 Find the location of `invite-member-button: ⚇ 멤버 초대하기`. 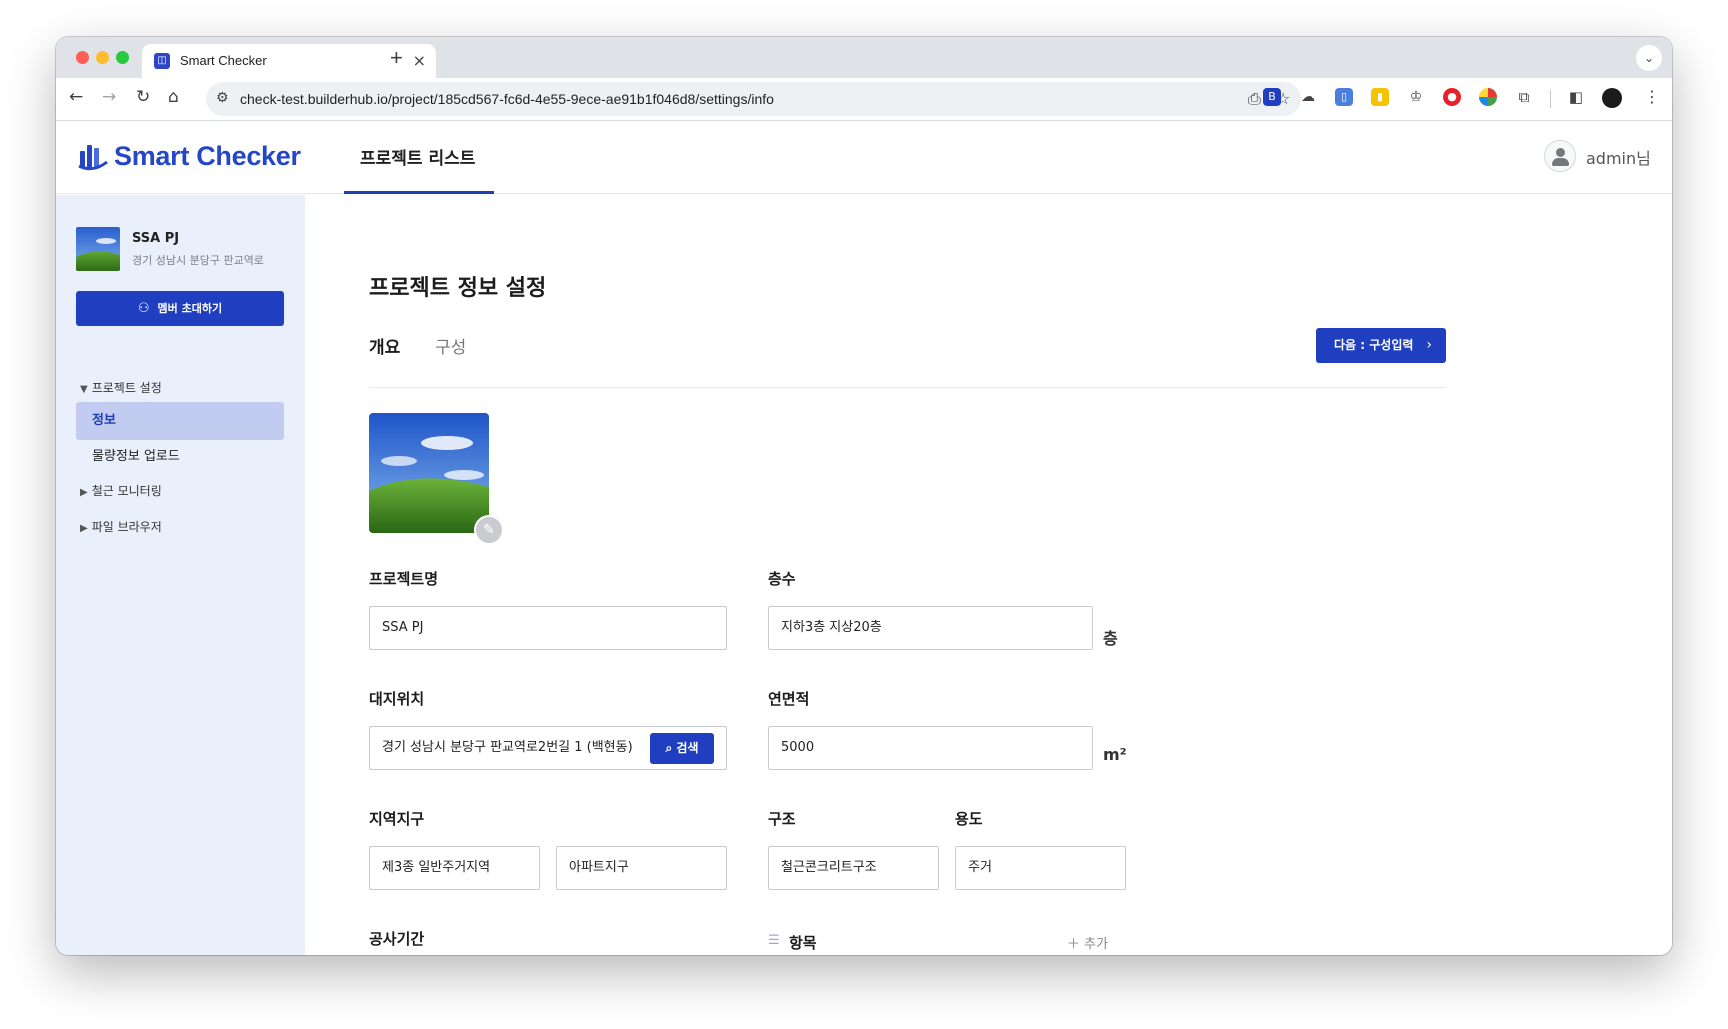

invite-member-button: ⚇ 멤버 초대하기 is located at coordinates (180, 308).